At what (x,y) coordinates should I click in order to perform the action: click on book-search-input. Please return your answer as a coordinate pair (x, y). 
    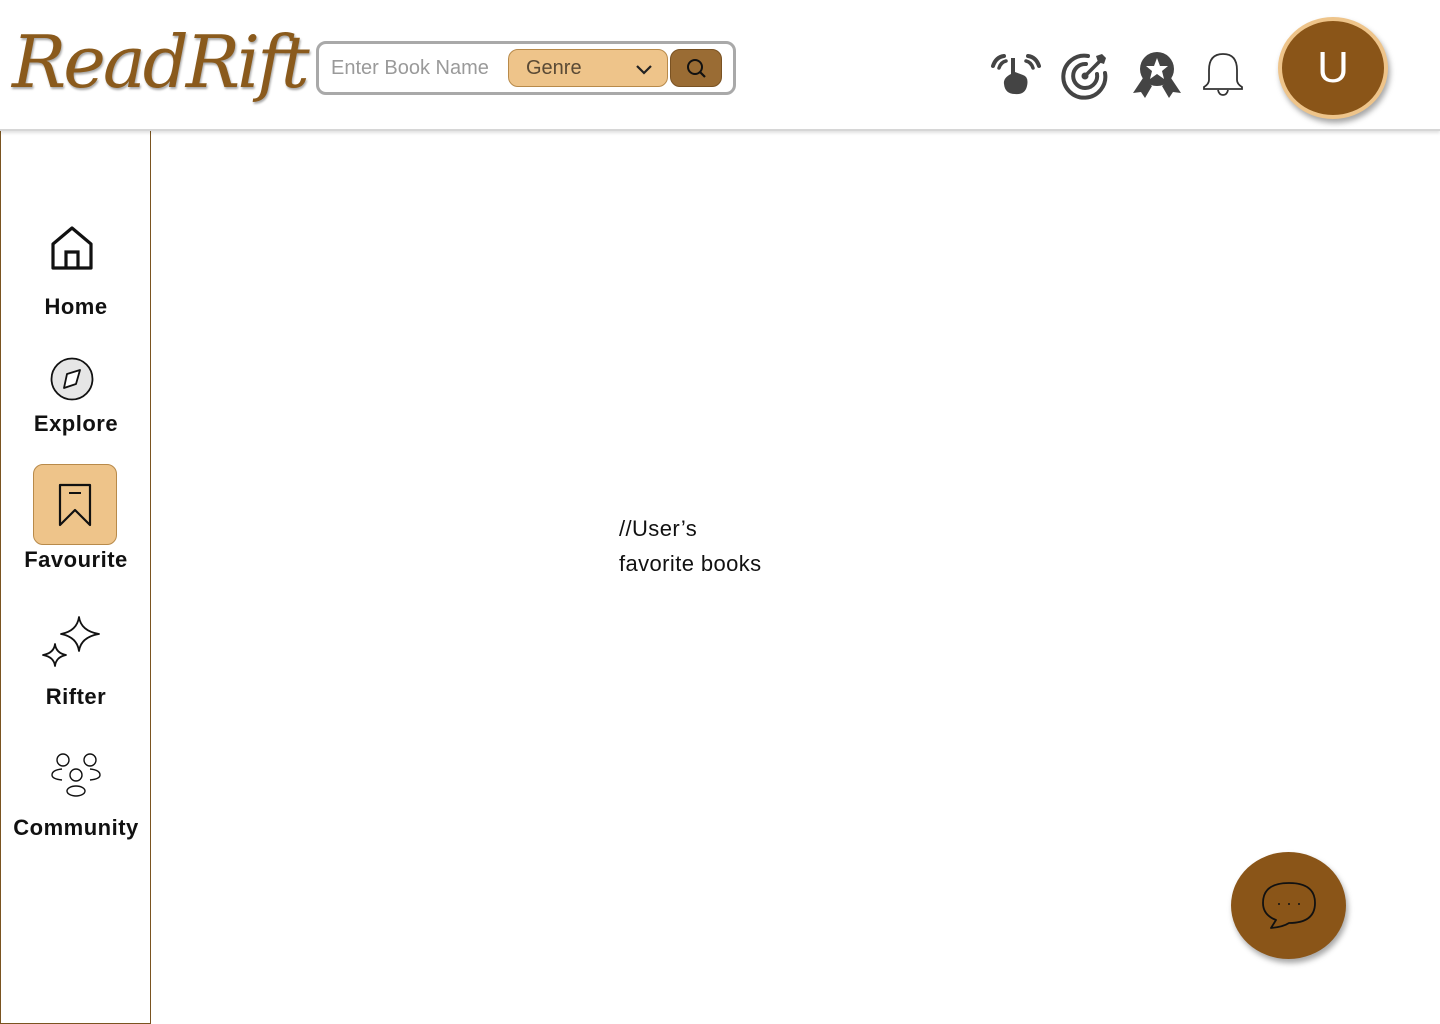
    Looking at the image, I should click on (418, 68).